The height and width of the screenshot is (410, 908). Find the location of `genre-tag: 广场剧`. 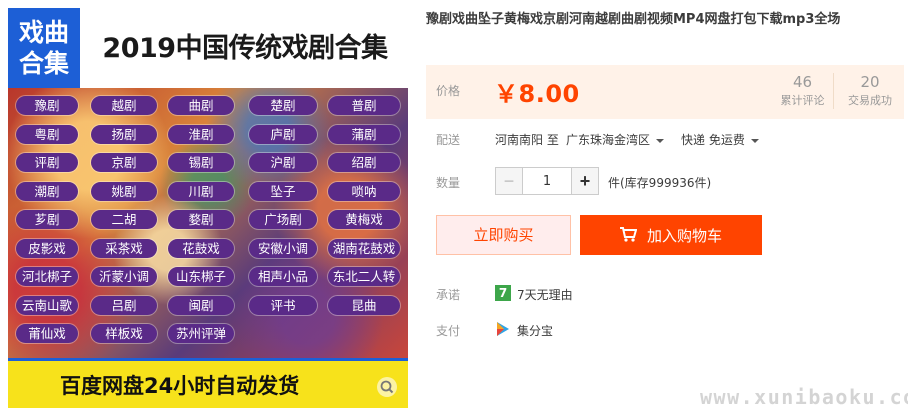

genre-tag: 广场剧 is located at coordinates (283, 219).